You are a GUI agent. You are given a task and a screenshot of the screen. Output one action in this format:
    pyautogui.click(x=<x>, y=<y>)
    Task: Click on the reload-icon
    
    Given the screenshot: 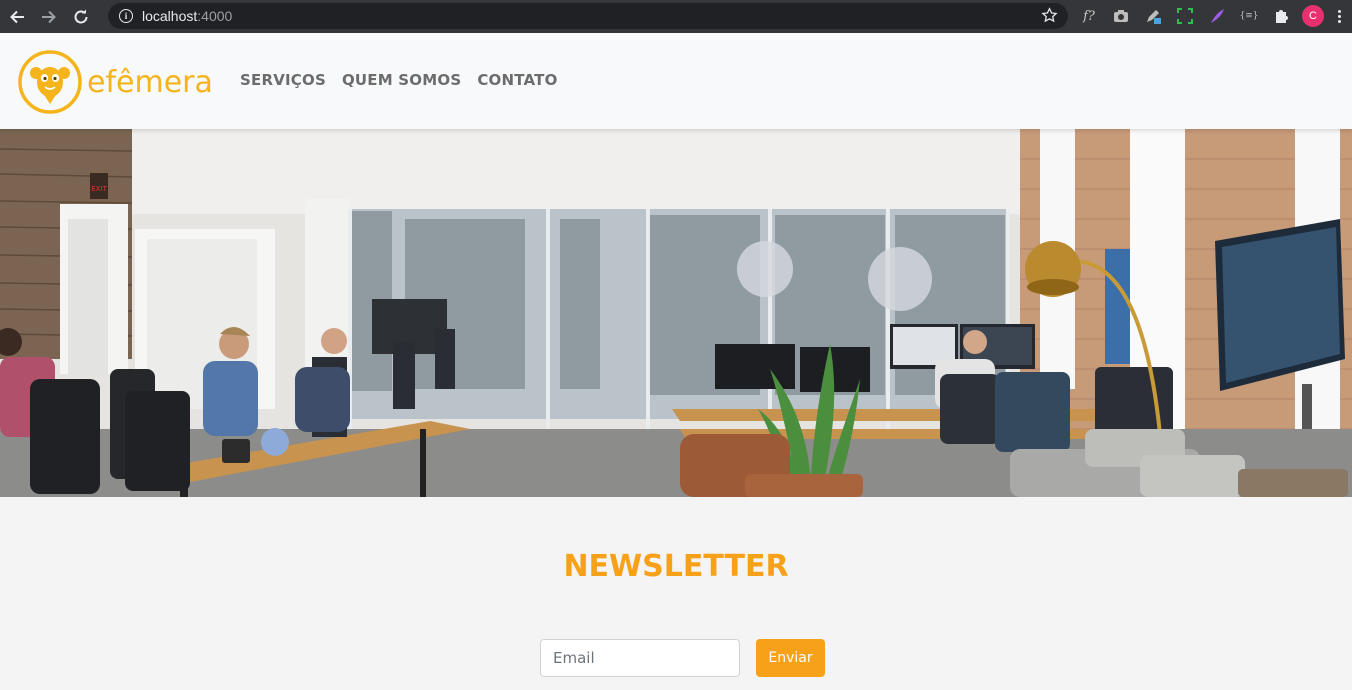 What is the action you would take?
    pyautogui.click(x=81, y=16)
    